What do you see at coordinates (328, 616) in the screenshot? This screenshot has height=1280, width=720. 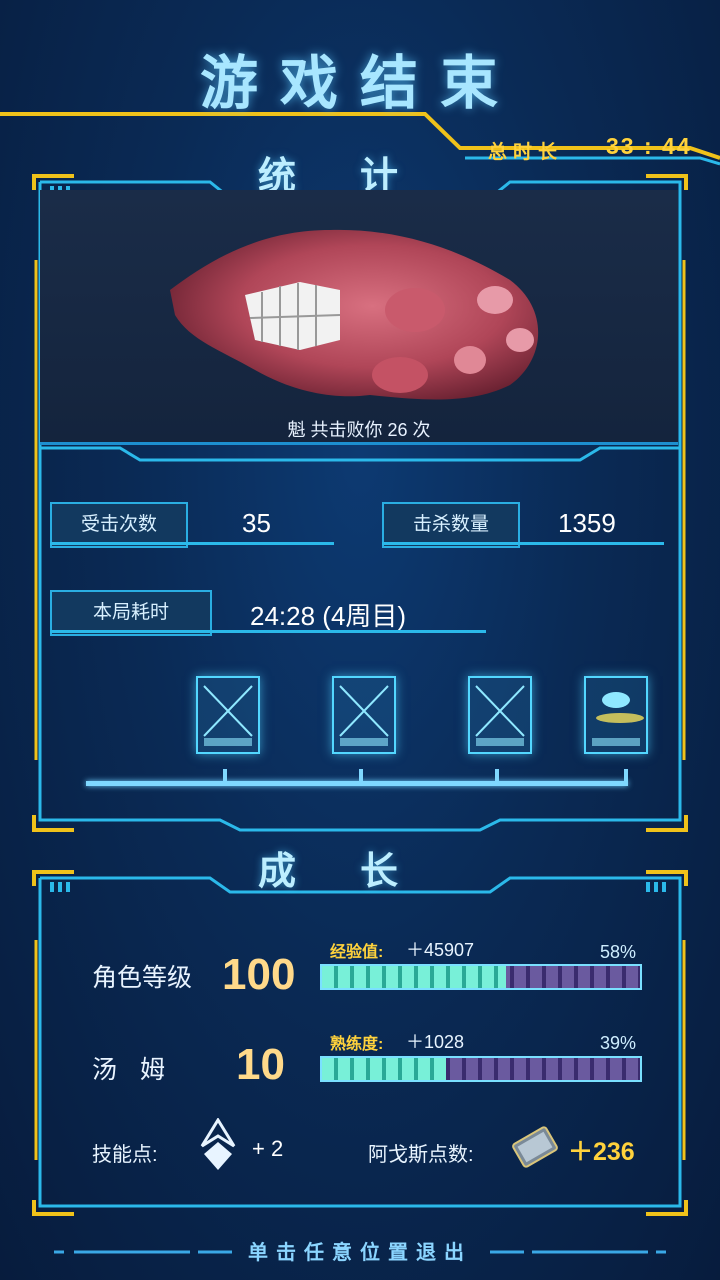 I see `round-time-value: 24:28 (4周目)` at bounding box center [328, 616].